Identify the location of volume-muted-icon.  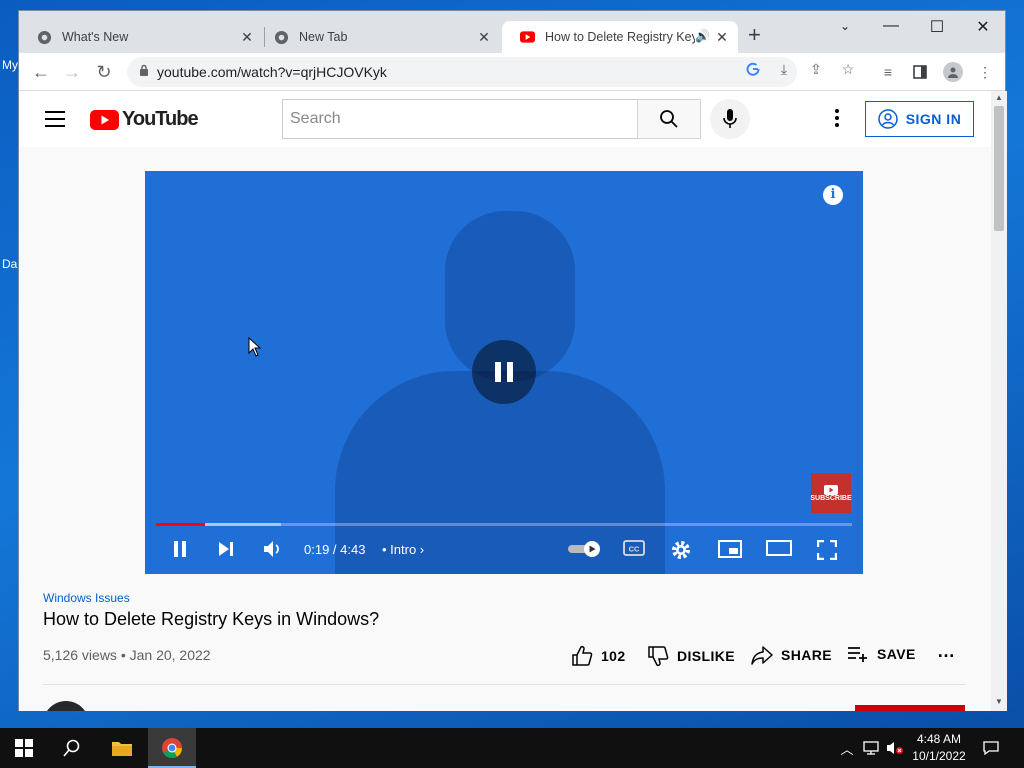
(895, 748).